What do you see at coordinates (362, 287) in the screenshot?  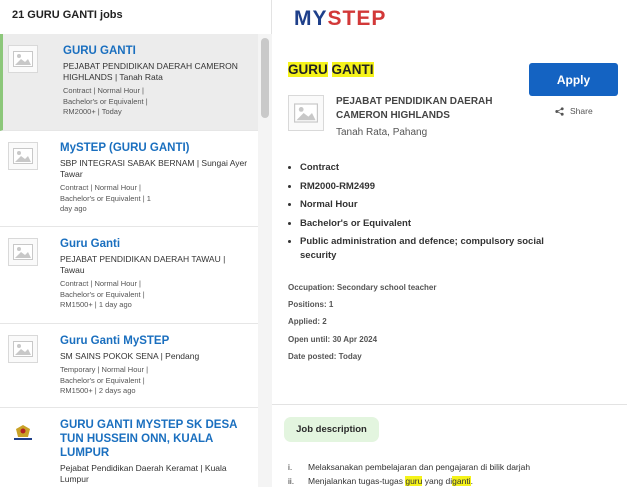 I see `occupation: Occupation: Secondary school teacher` at bounding box center [362, 287].